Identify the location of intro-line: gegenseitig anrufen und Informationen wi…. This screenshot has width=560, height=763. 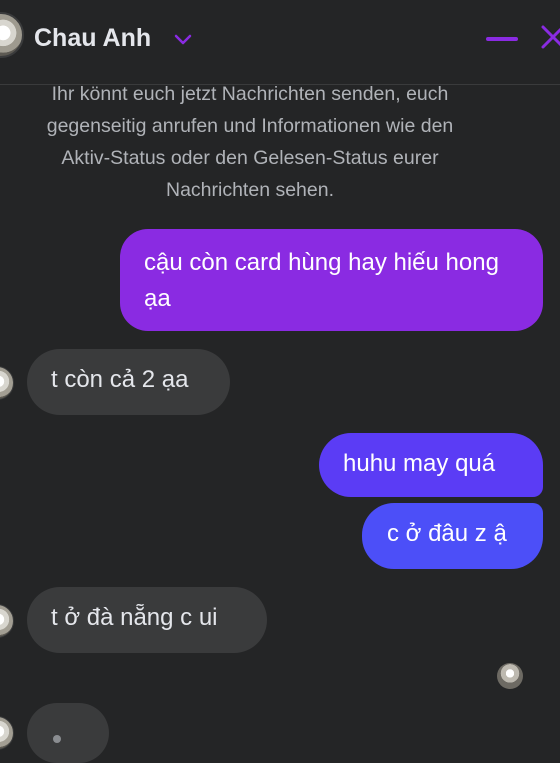
(250, 126).